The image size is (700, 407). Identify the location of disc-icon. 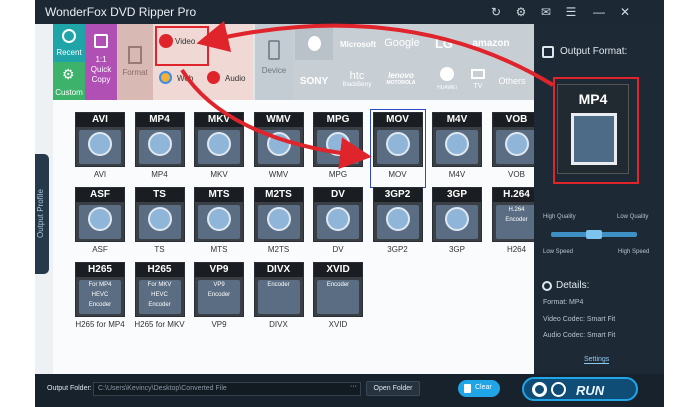
(539, 389).